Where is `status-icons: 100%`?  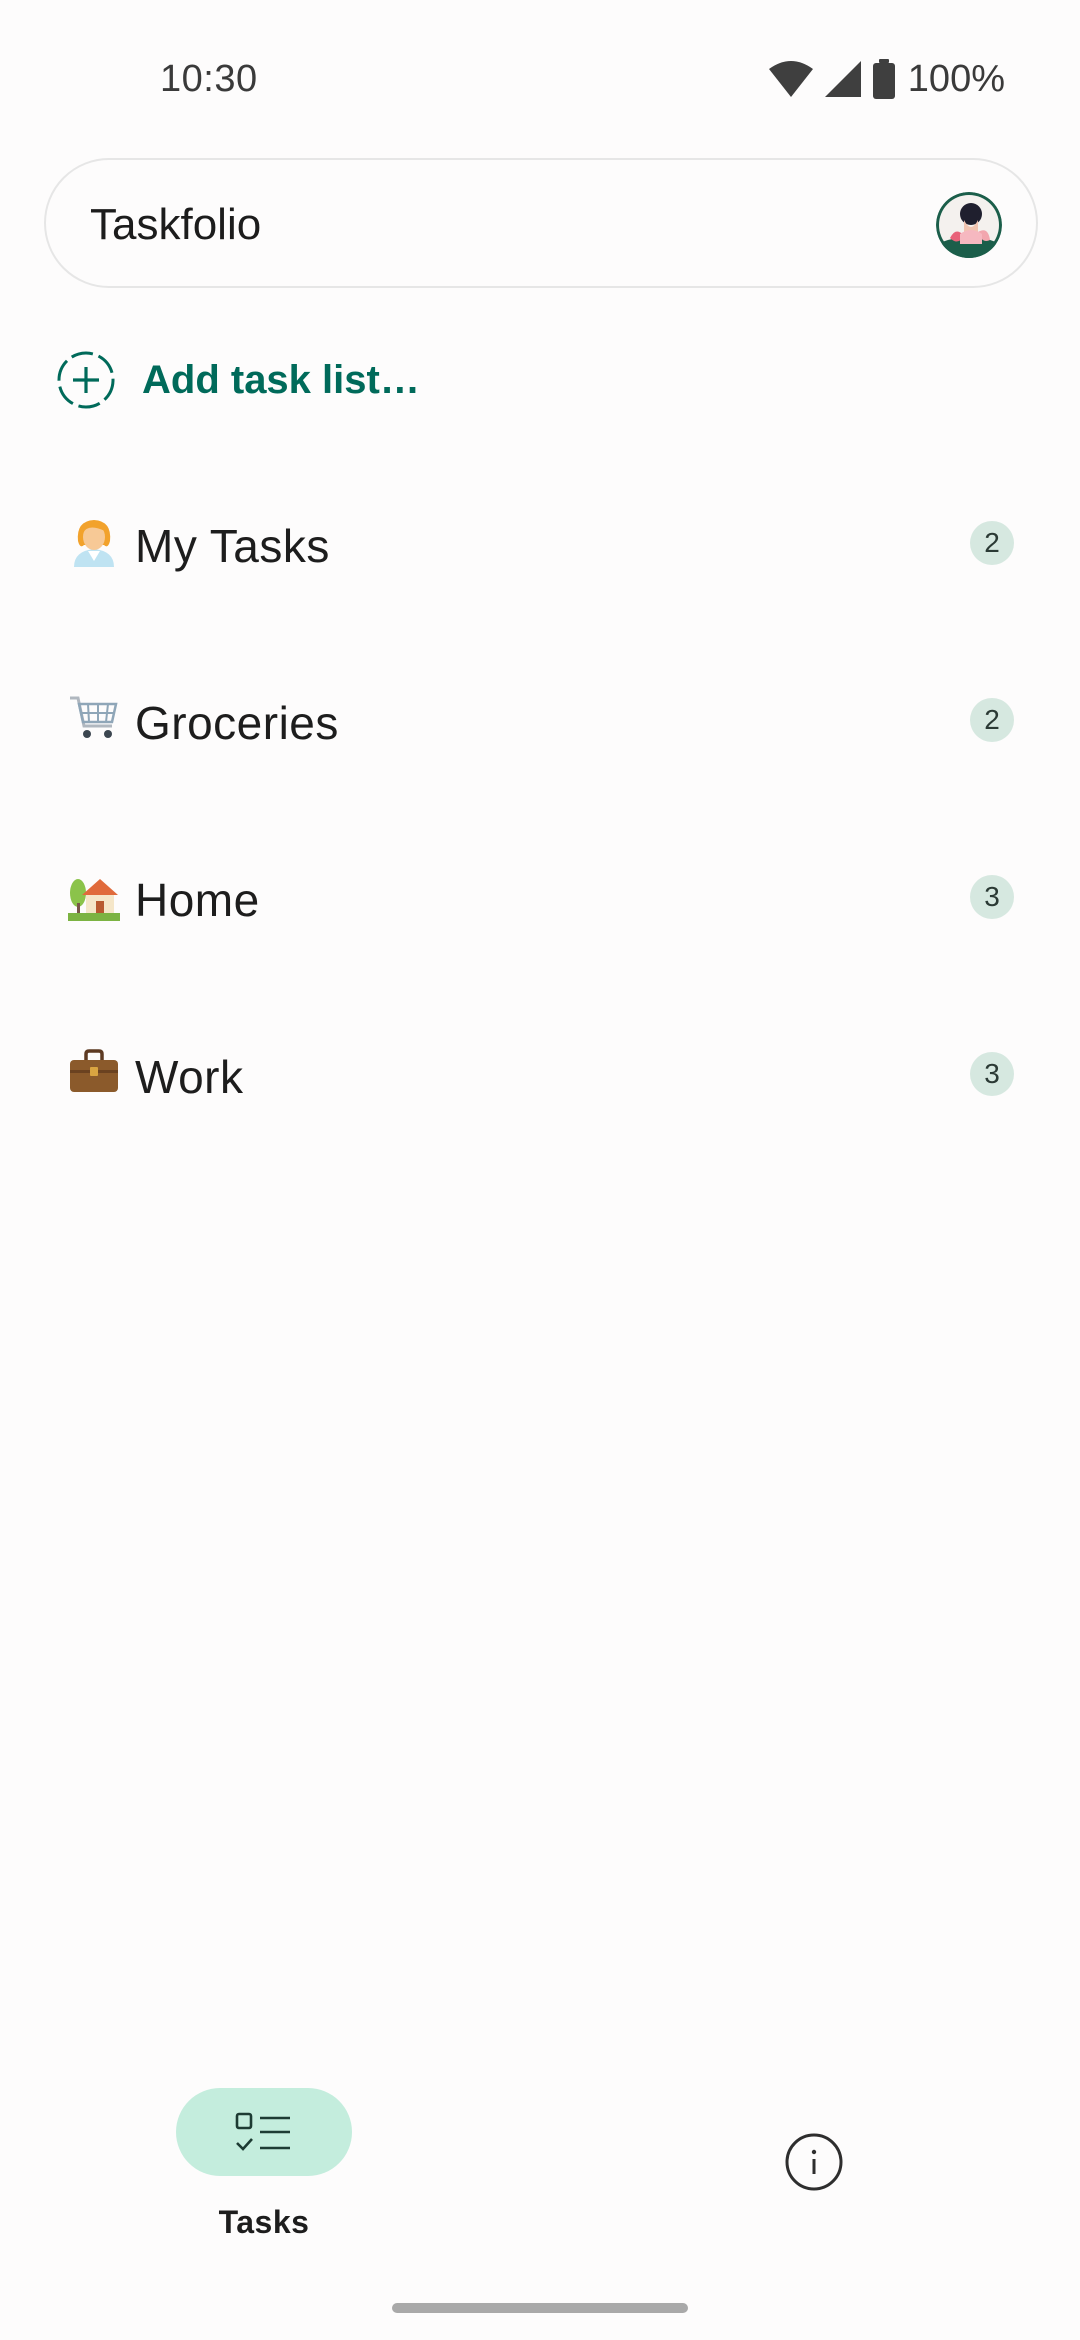
status-icons: 100% is located at coordinates (886, 79).